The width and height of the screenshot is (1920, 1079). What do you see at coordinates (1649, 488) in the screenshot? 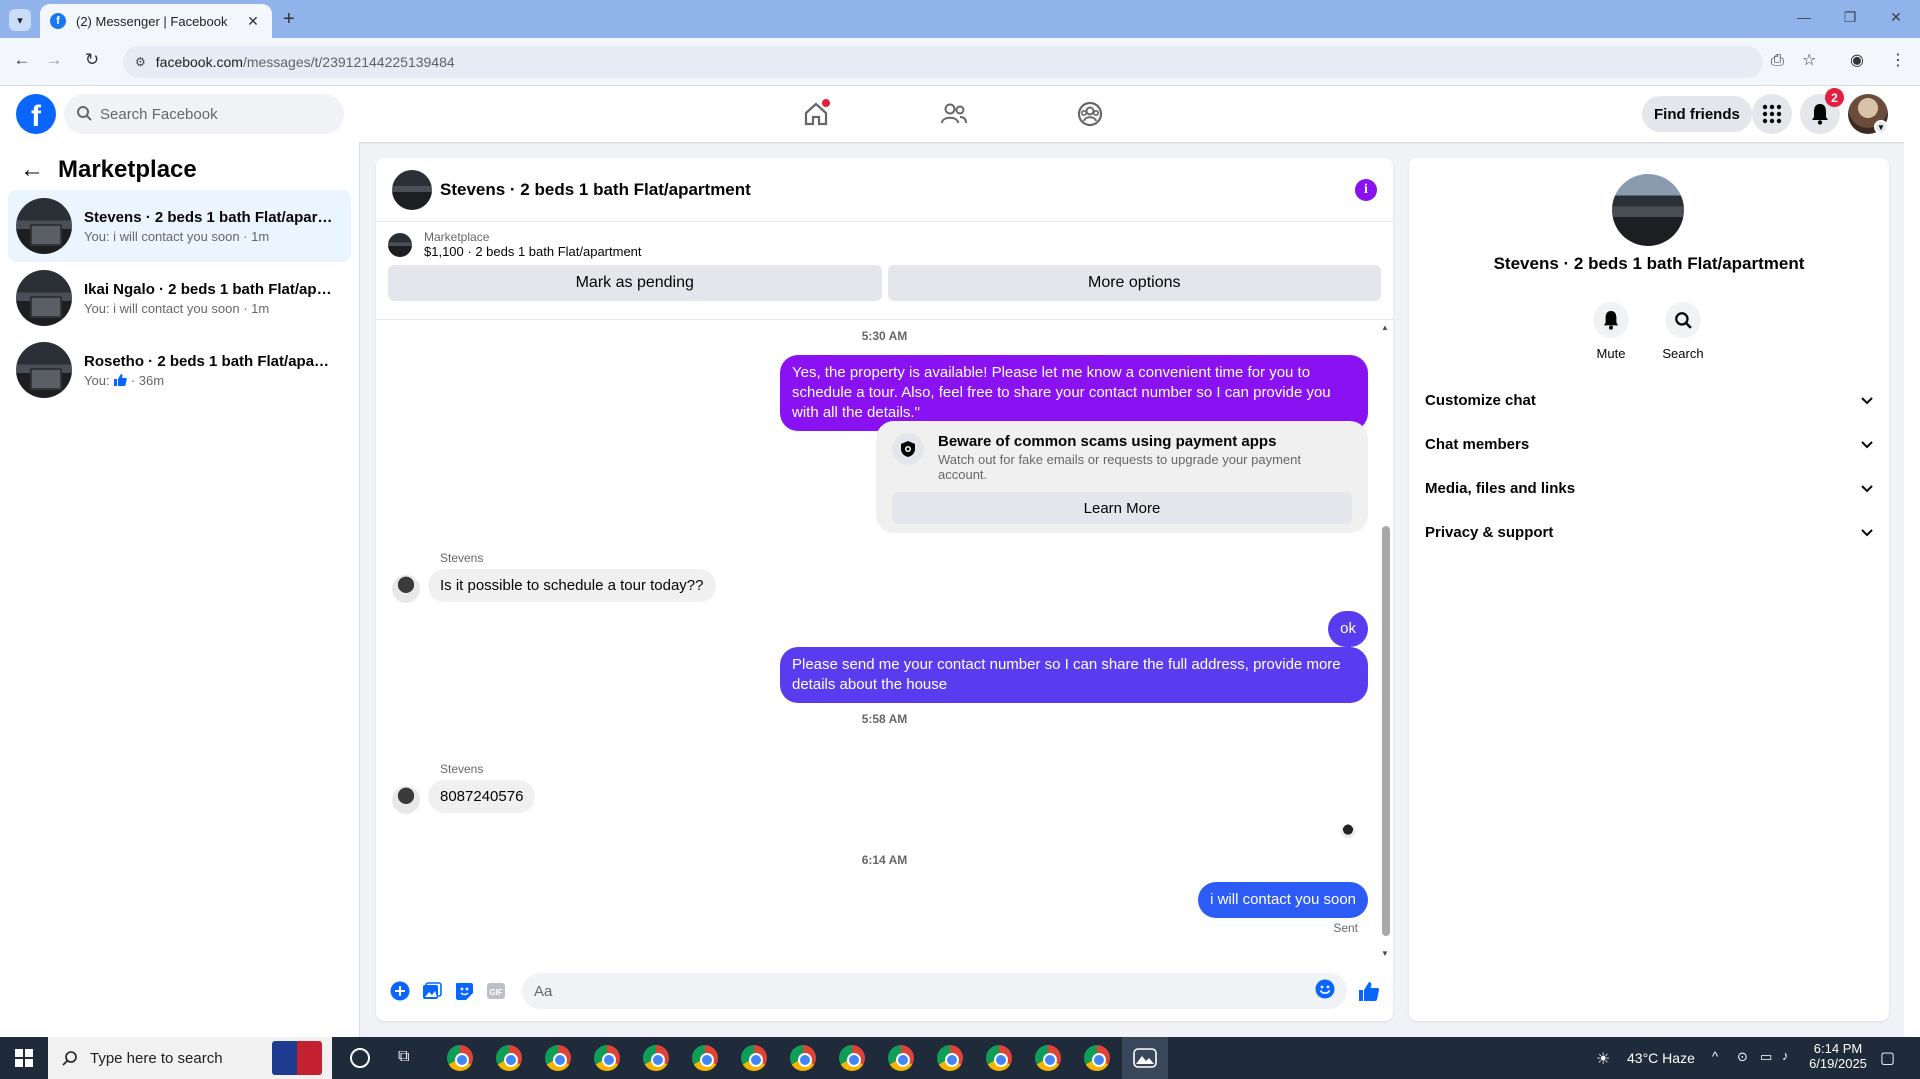
I see `section-media-files-links: Media, files and links` at bounding box center [1649, 488].